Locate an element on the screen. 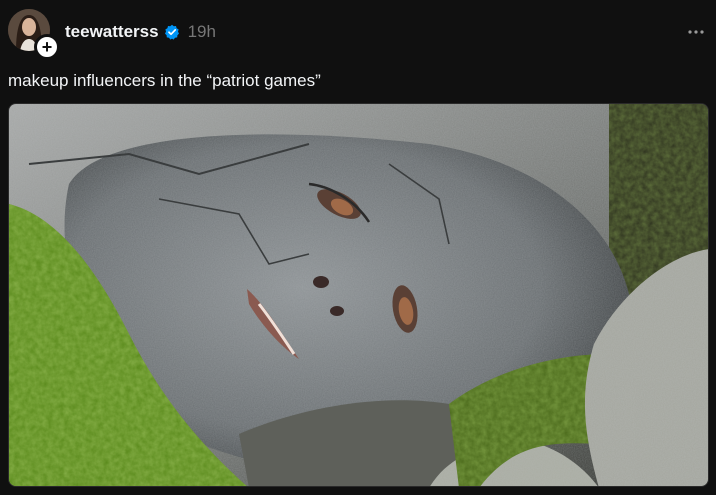 The image size is (716, 495). avatar-container: + is located at coordinates (34, 34).